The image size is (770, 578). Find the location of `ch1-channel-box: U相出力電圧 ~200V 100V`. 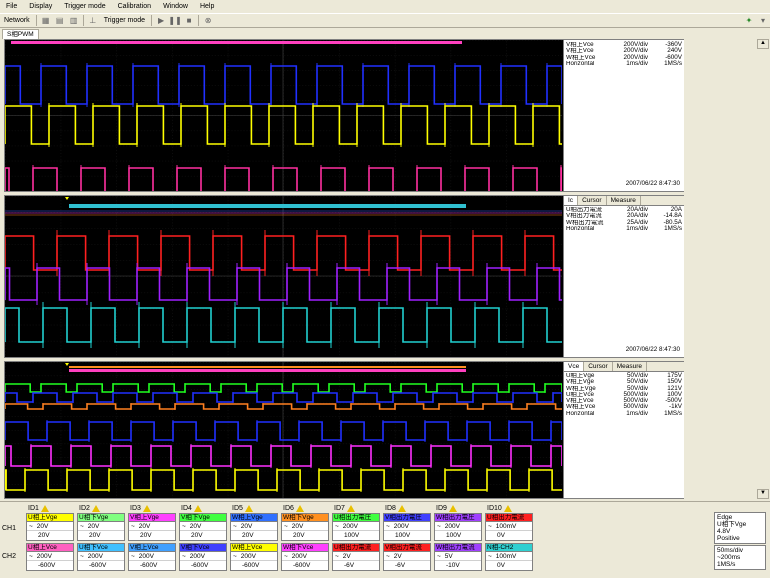

ch1-channel-box: U相出力電圧 ~200V 100V is located at coordinates (356, 527).